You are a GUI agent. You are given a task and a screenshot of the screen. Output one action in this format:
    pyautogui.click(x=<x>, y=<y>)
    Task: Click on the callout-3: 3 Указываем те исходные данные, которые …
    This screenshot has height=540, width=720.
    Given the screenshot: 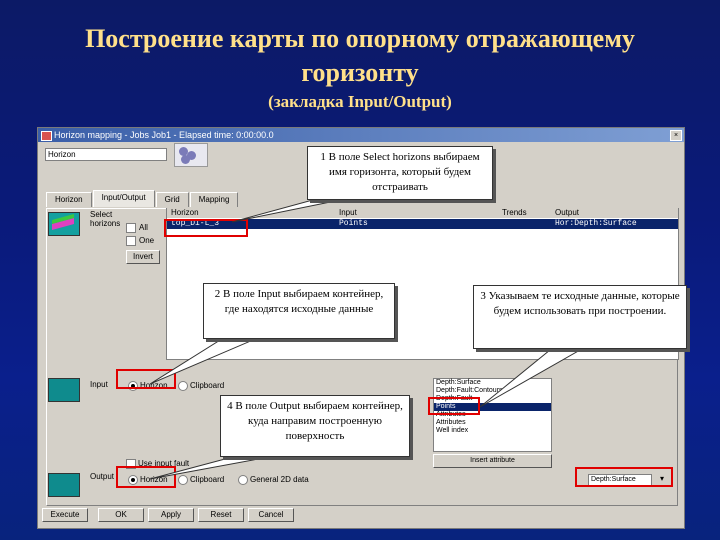 What is the action you would take?
    pyautogui.click(x=580, y=317)
    